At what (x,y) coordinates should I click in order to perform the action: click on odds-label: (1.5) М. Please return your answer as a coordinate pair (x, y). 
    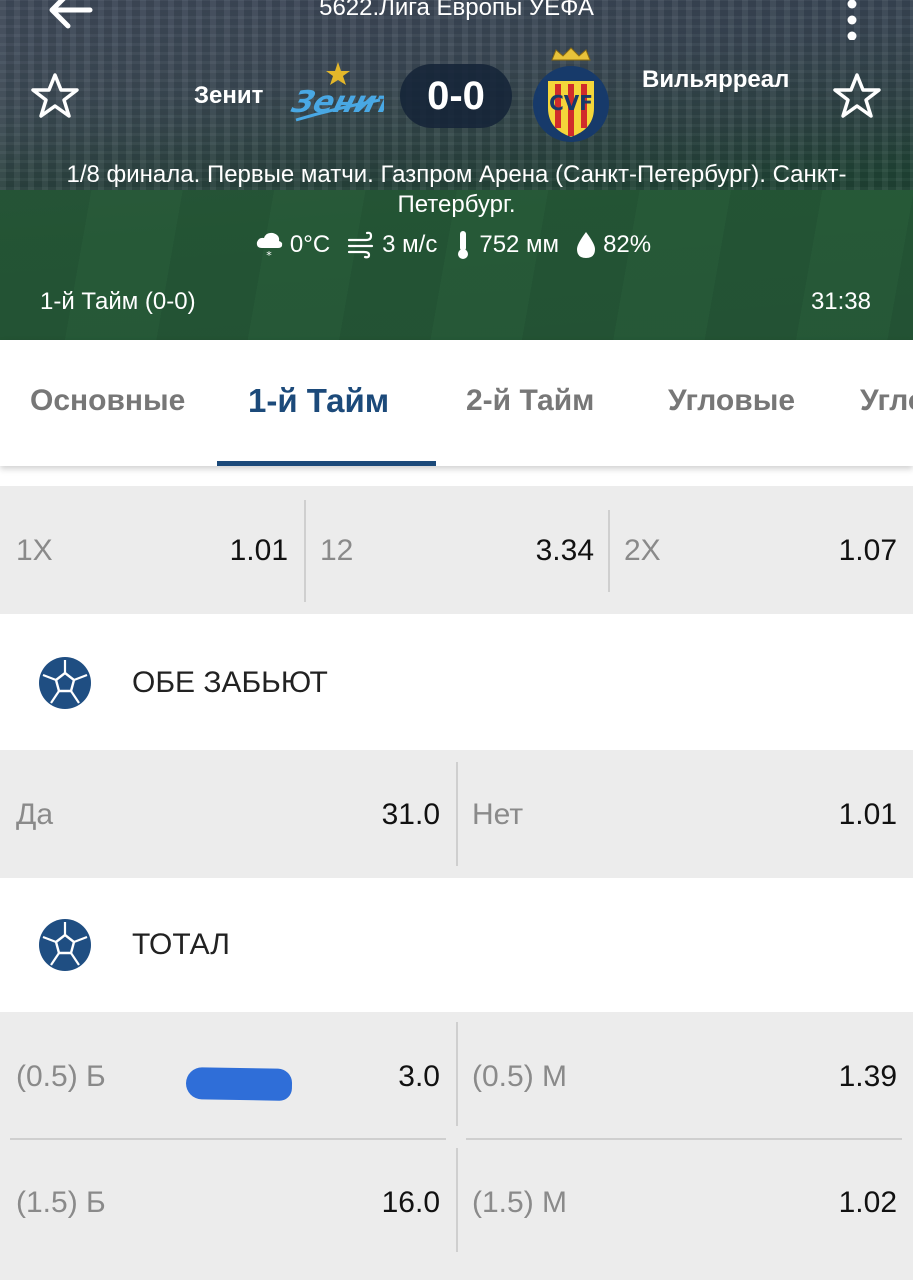
    Looking at the image, I should click on (520, 1202).